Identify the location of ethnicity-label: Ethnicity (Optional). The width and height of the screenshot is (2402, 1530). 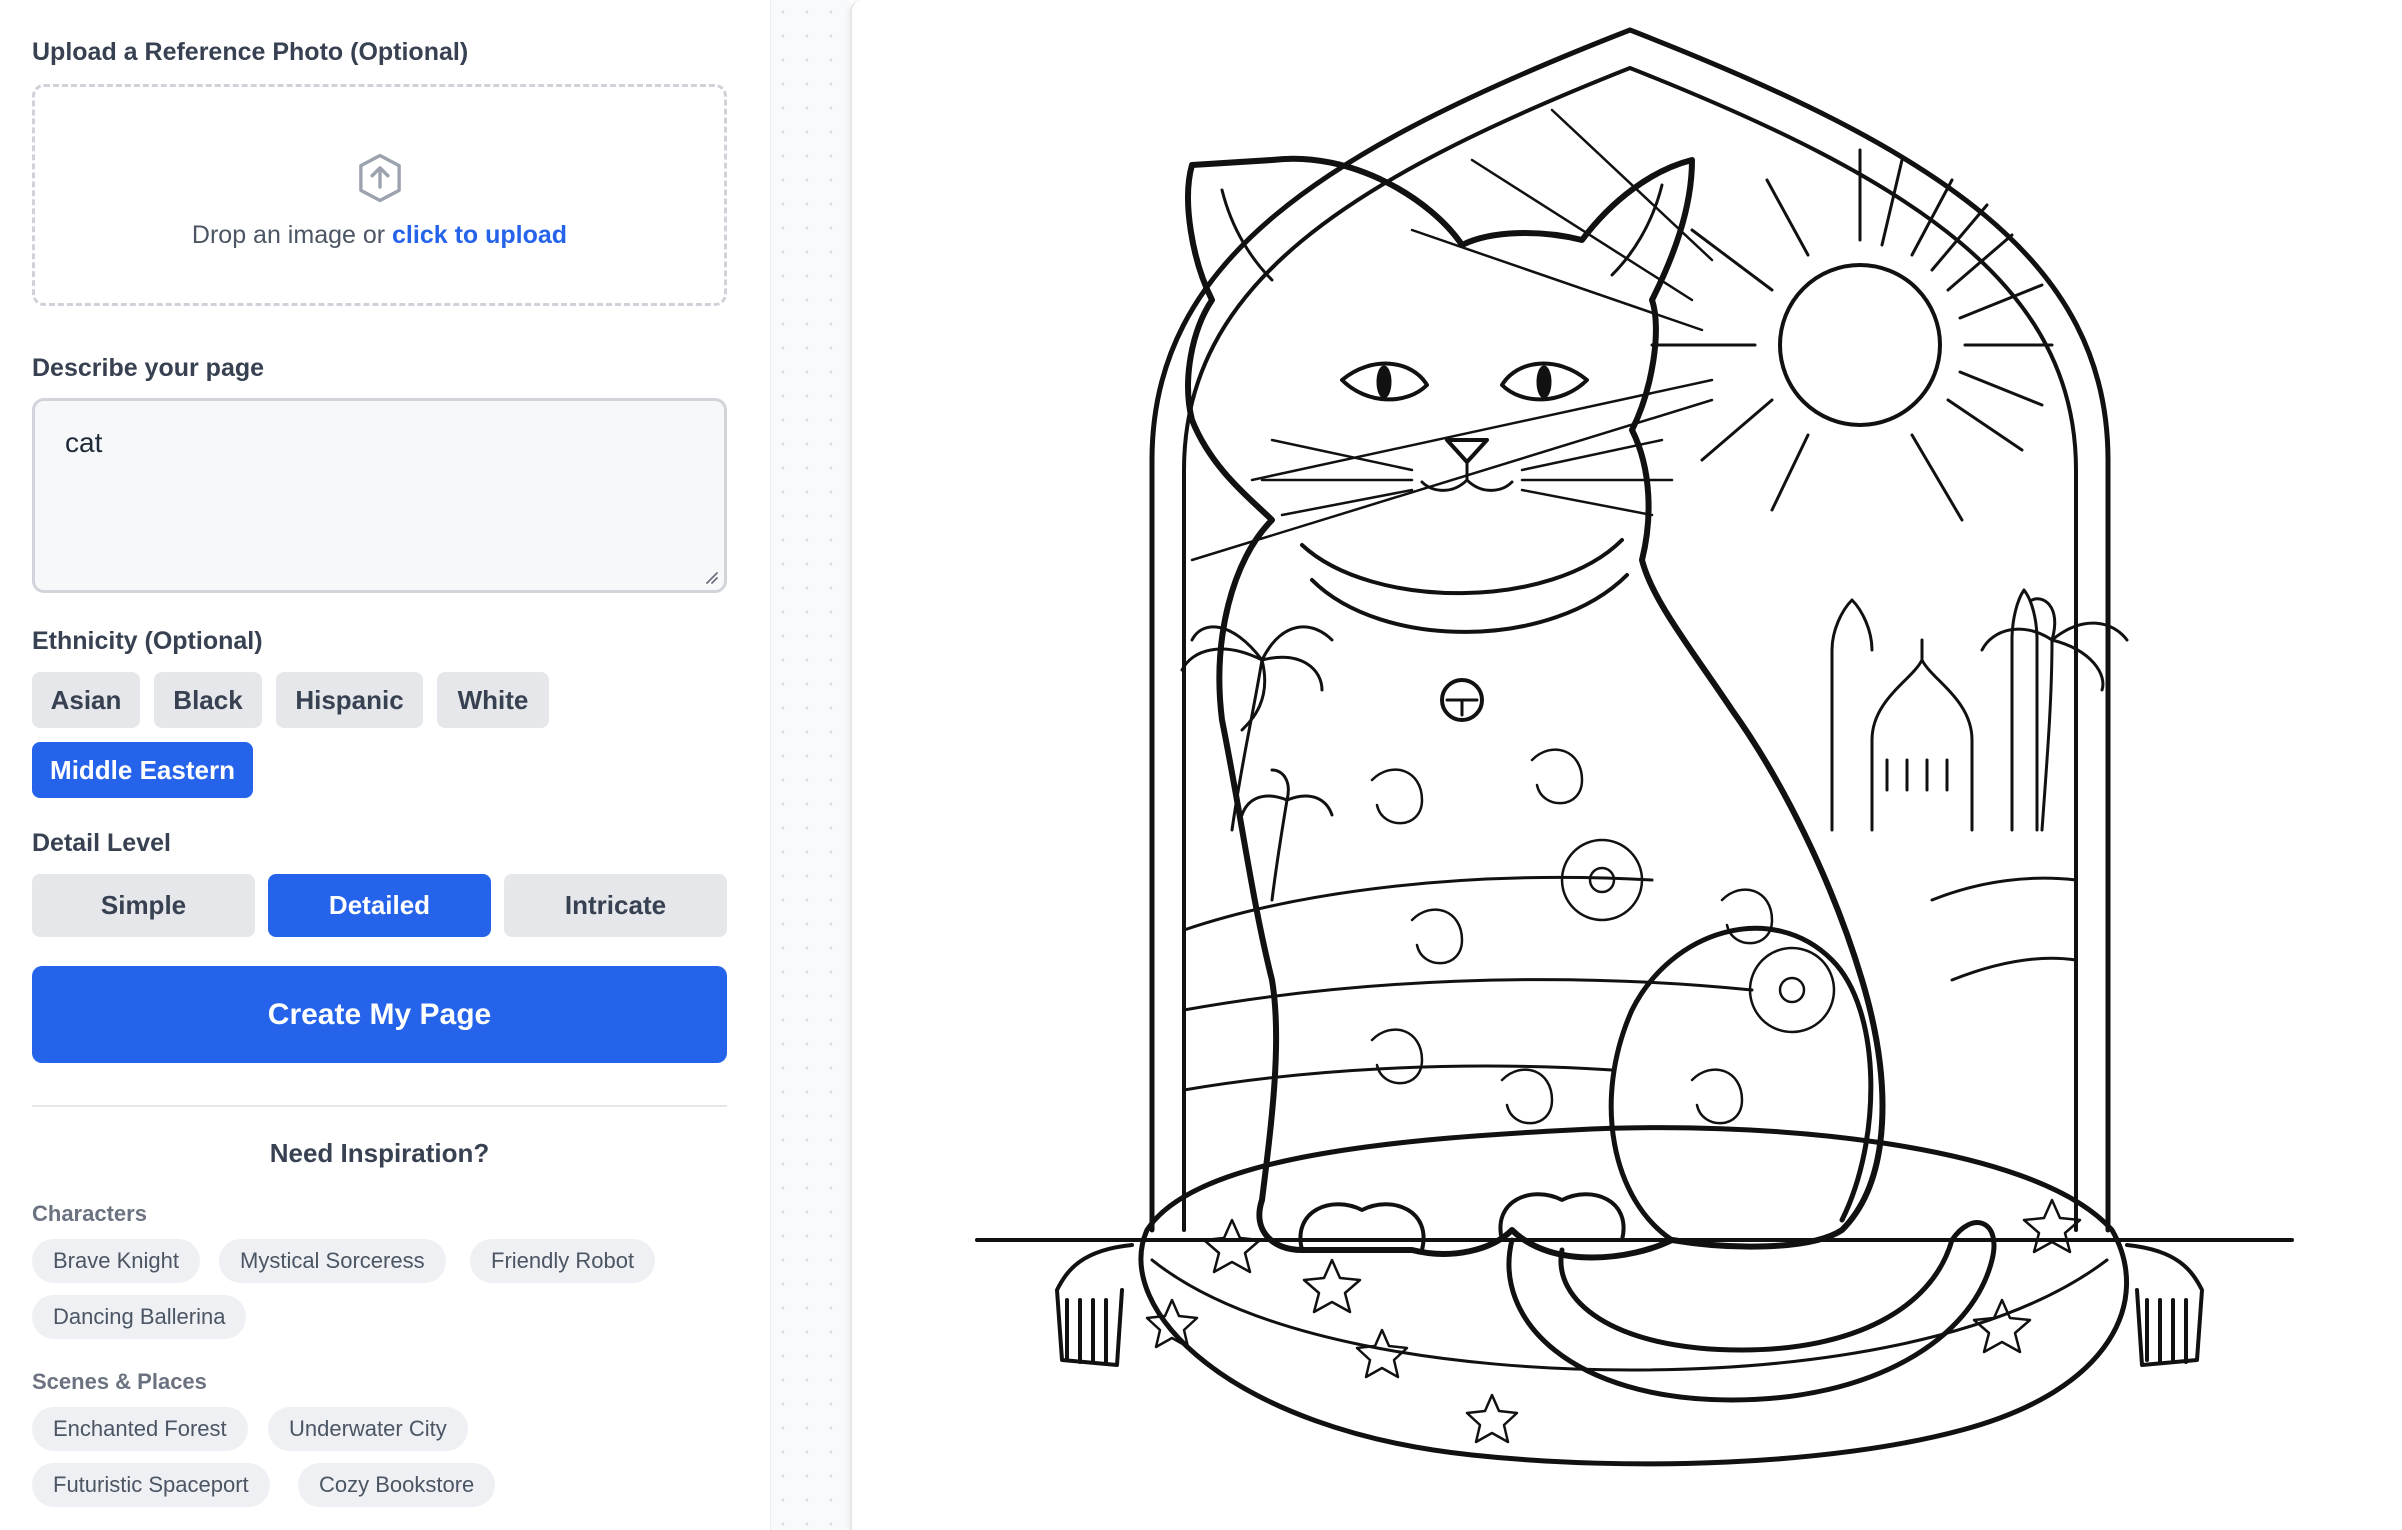
(147, 641).